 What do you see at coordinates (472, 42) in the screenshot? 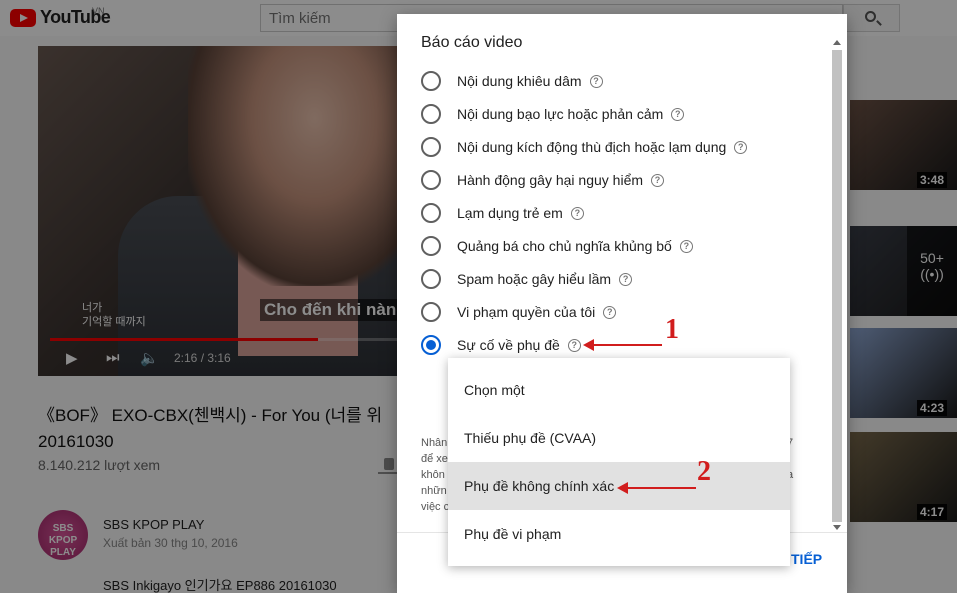
I see `dialog-title: Báo cáo video` at bounding box center [472, 42].